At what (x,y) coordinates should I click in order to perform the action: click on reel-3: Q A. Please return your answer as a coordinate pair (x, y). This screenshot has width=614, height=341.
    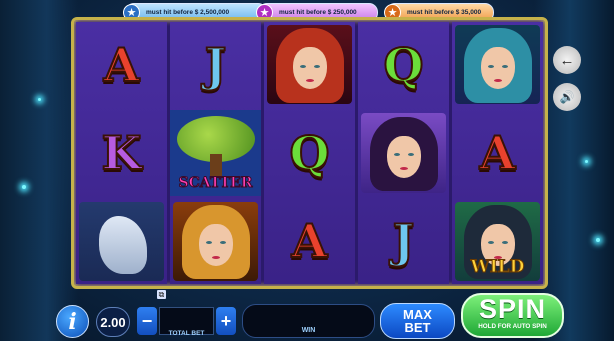
    Looking at the image, I should click on (309, 153).